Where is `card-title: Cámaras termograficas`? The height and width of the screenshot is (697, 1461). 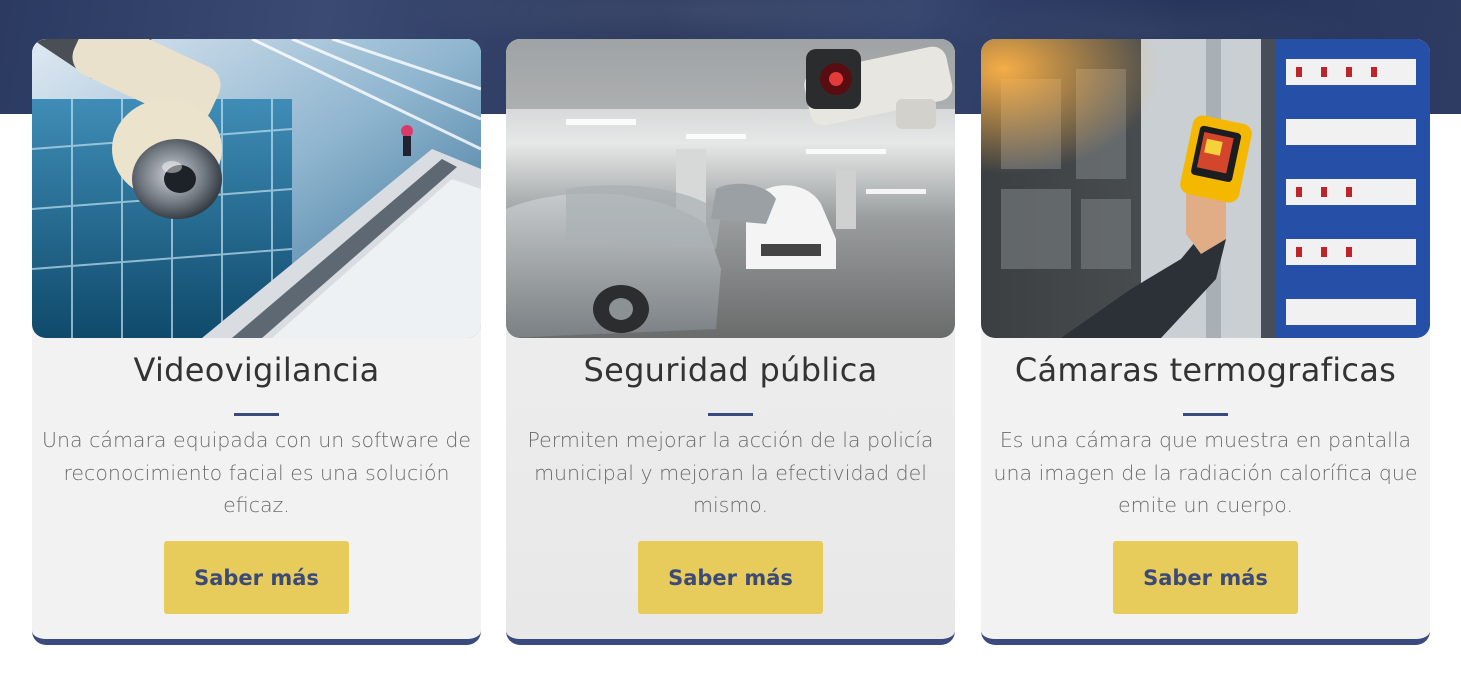
card-title: Cámaras termograficas is located at coordinates (1205, 370).